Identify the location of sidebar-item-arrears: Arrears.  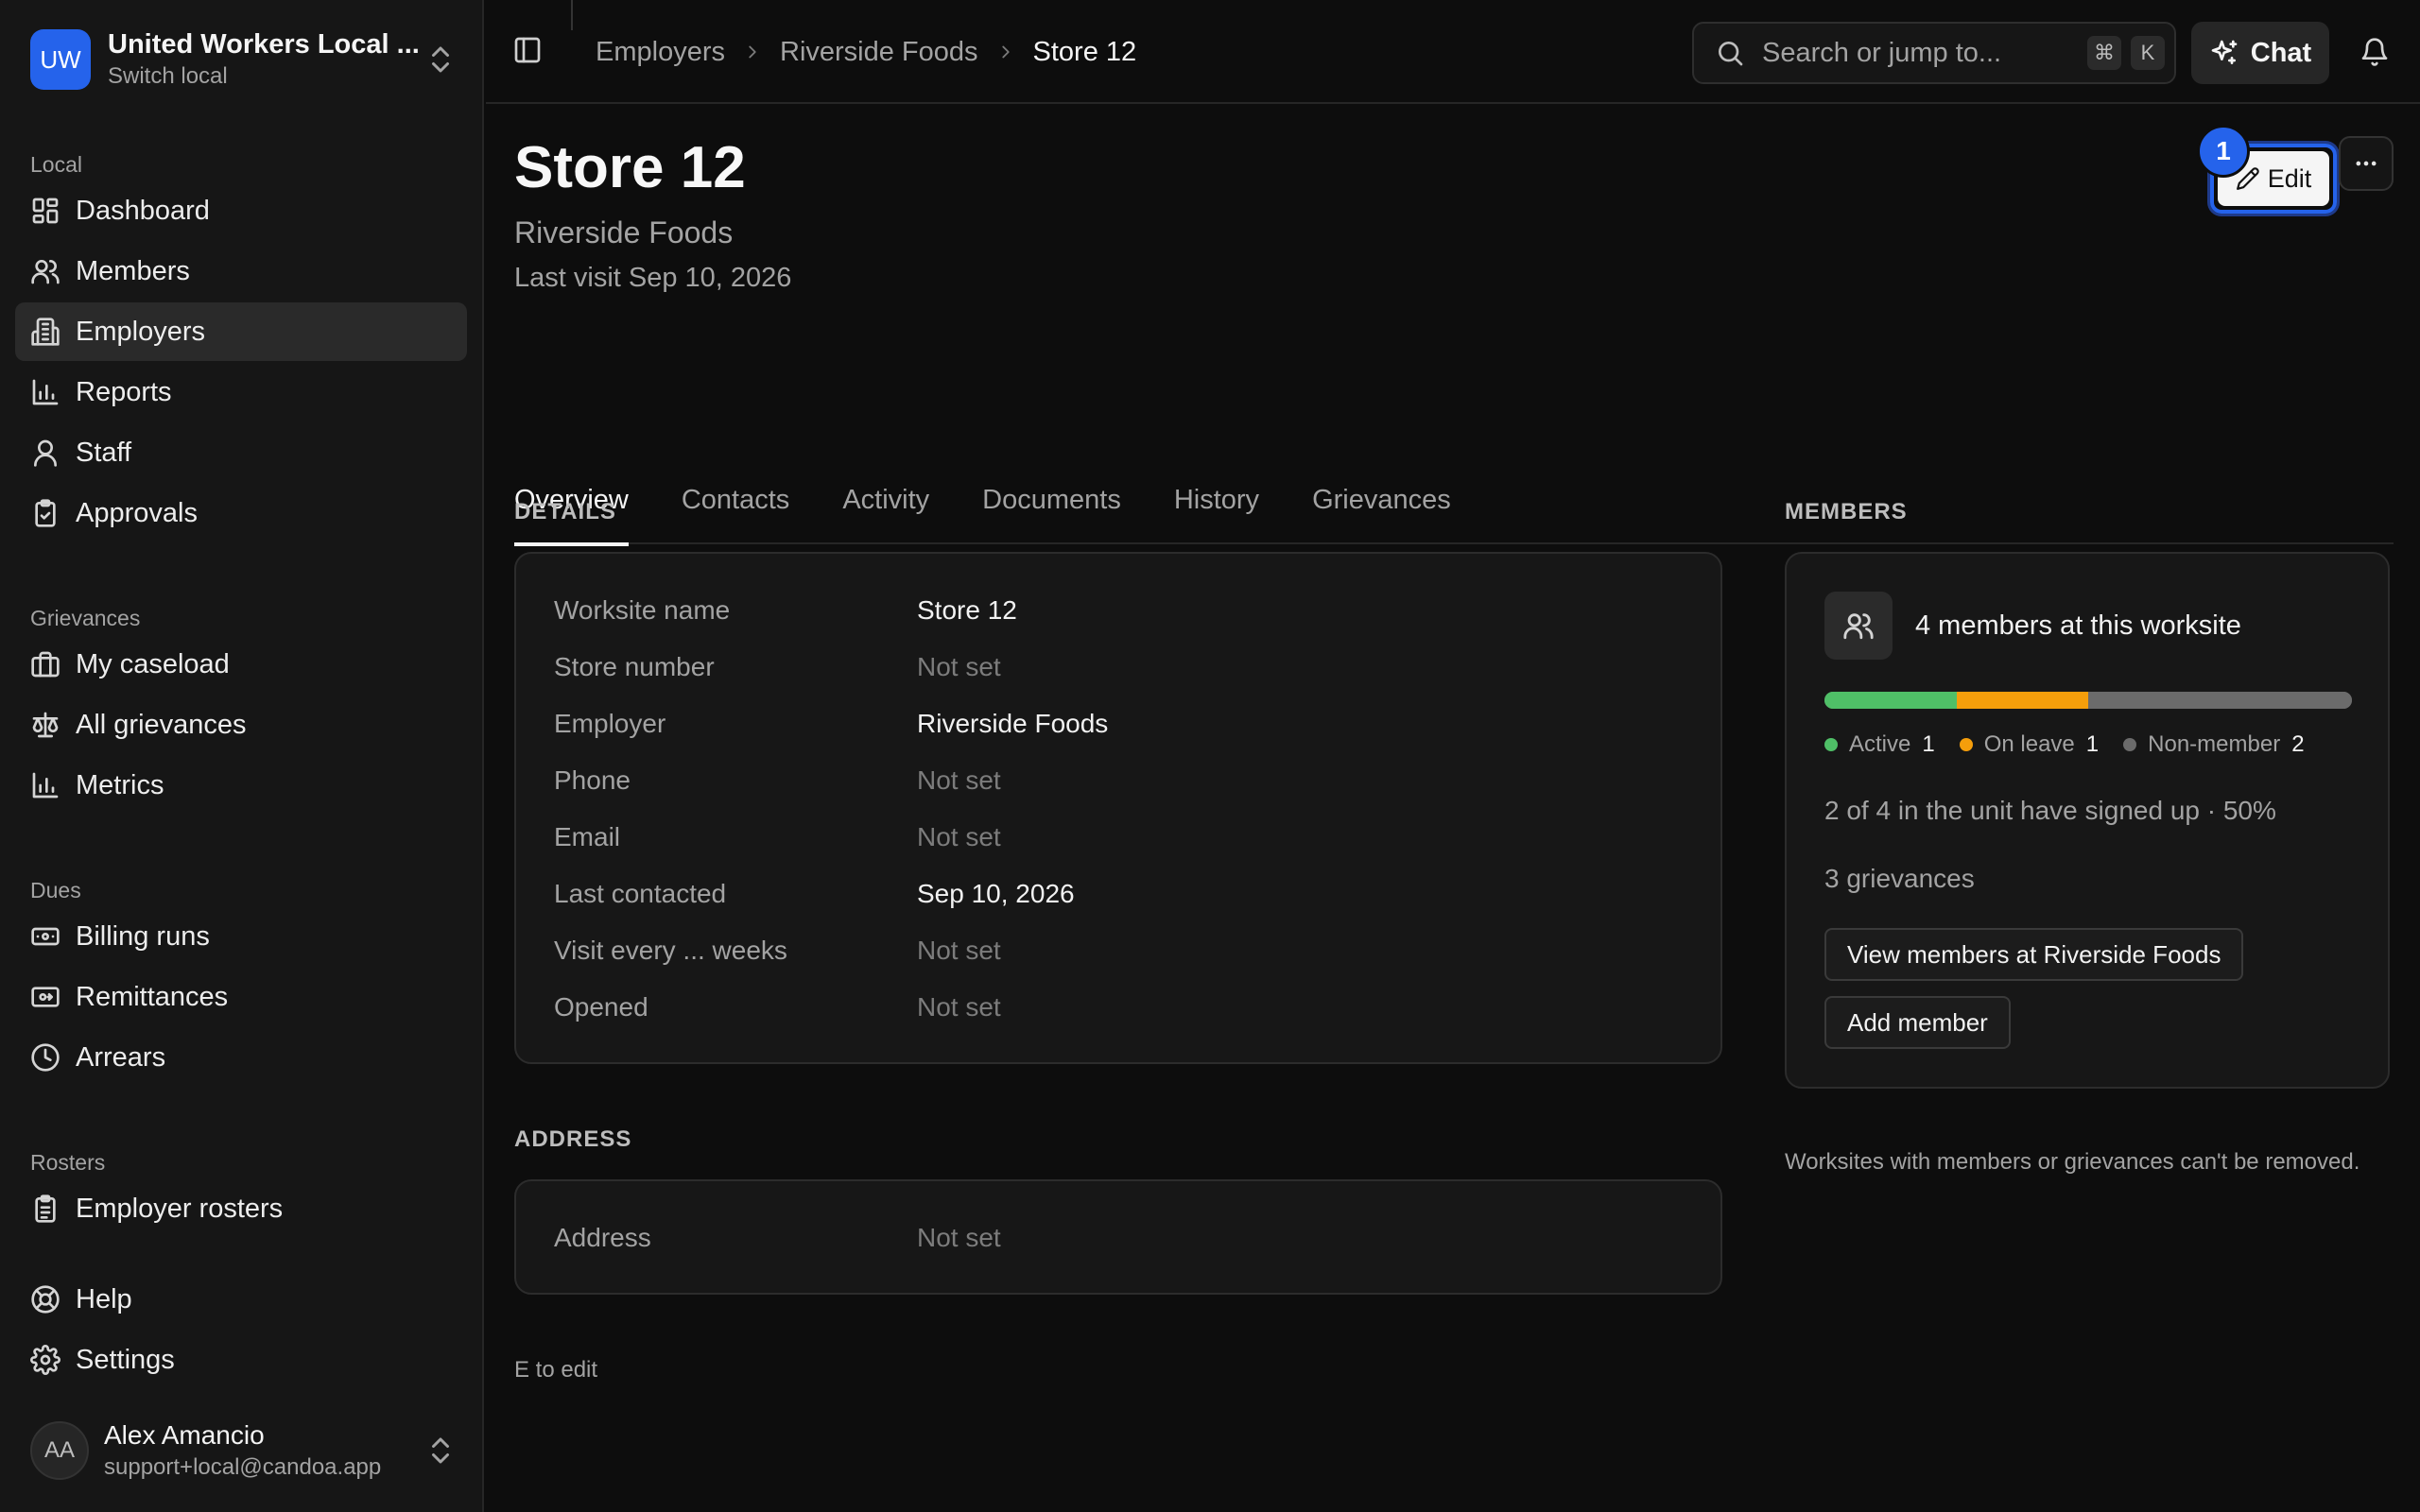
(241, 1057).